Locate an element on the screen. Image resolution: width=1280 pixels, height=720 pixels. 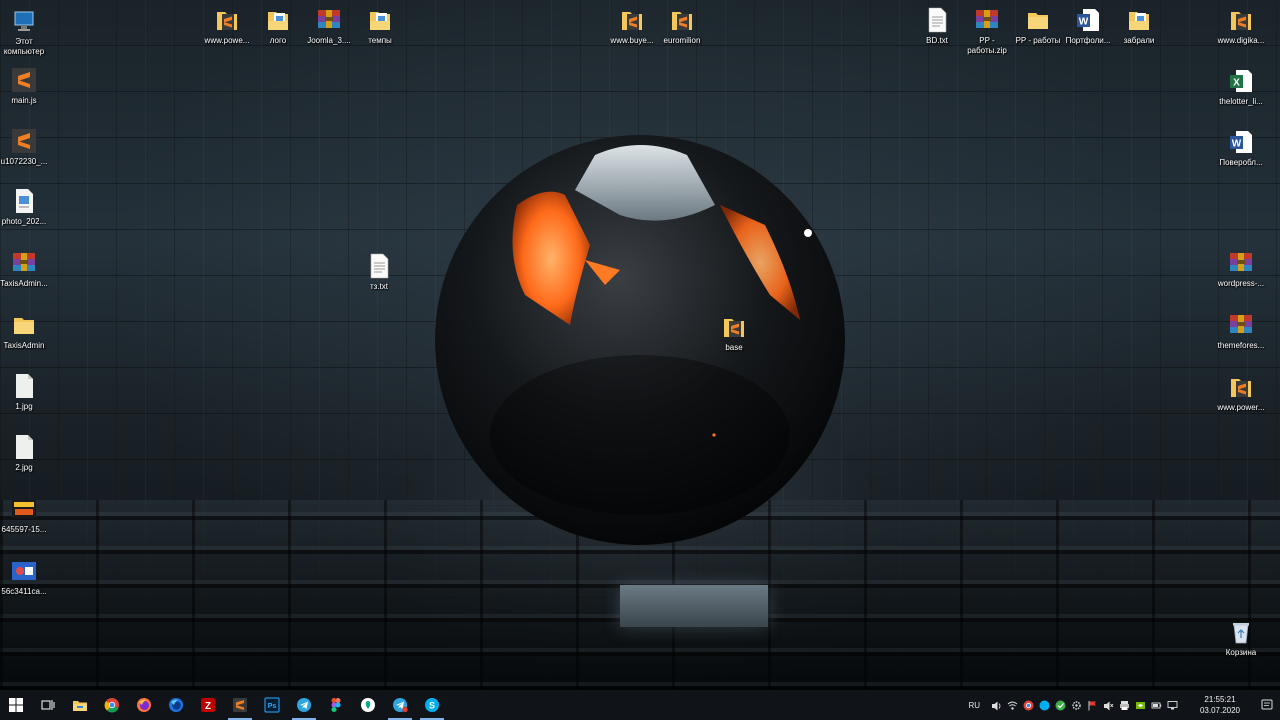
firefox-developer-icon is located at coordinates (176, 705).